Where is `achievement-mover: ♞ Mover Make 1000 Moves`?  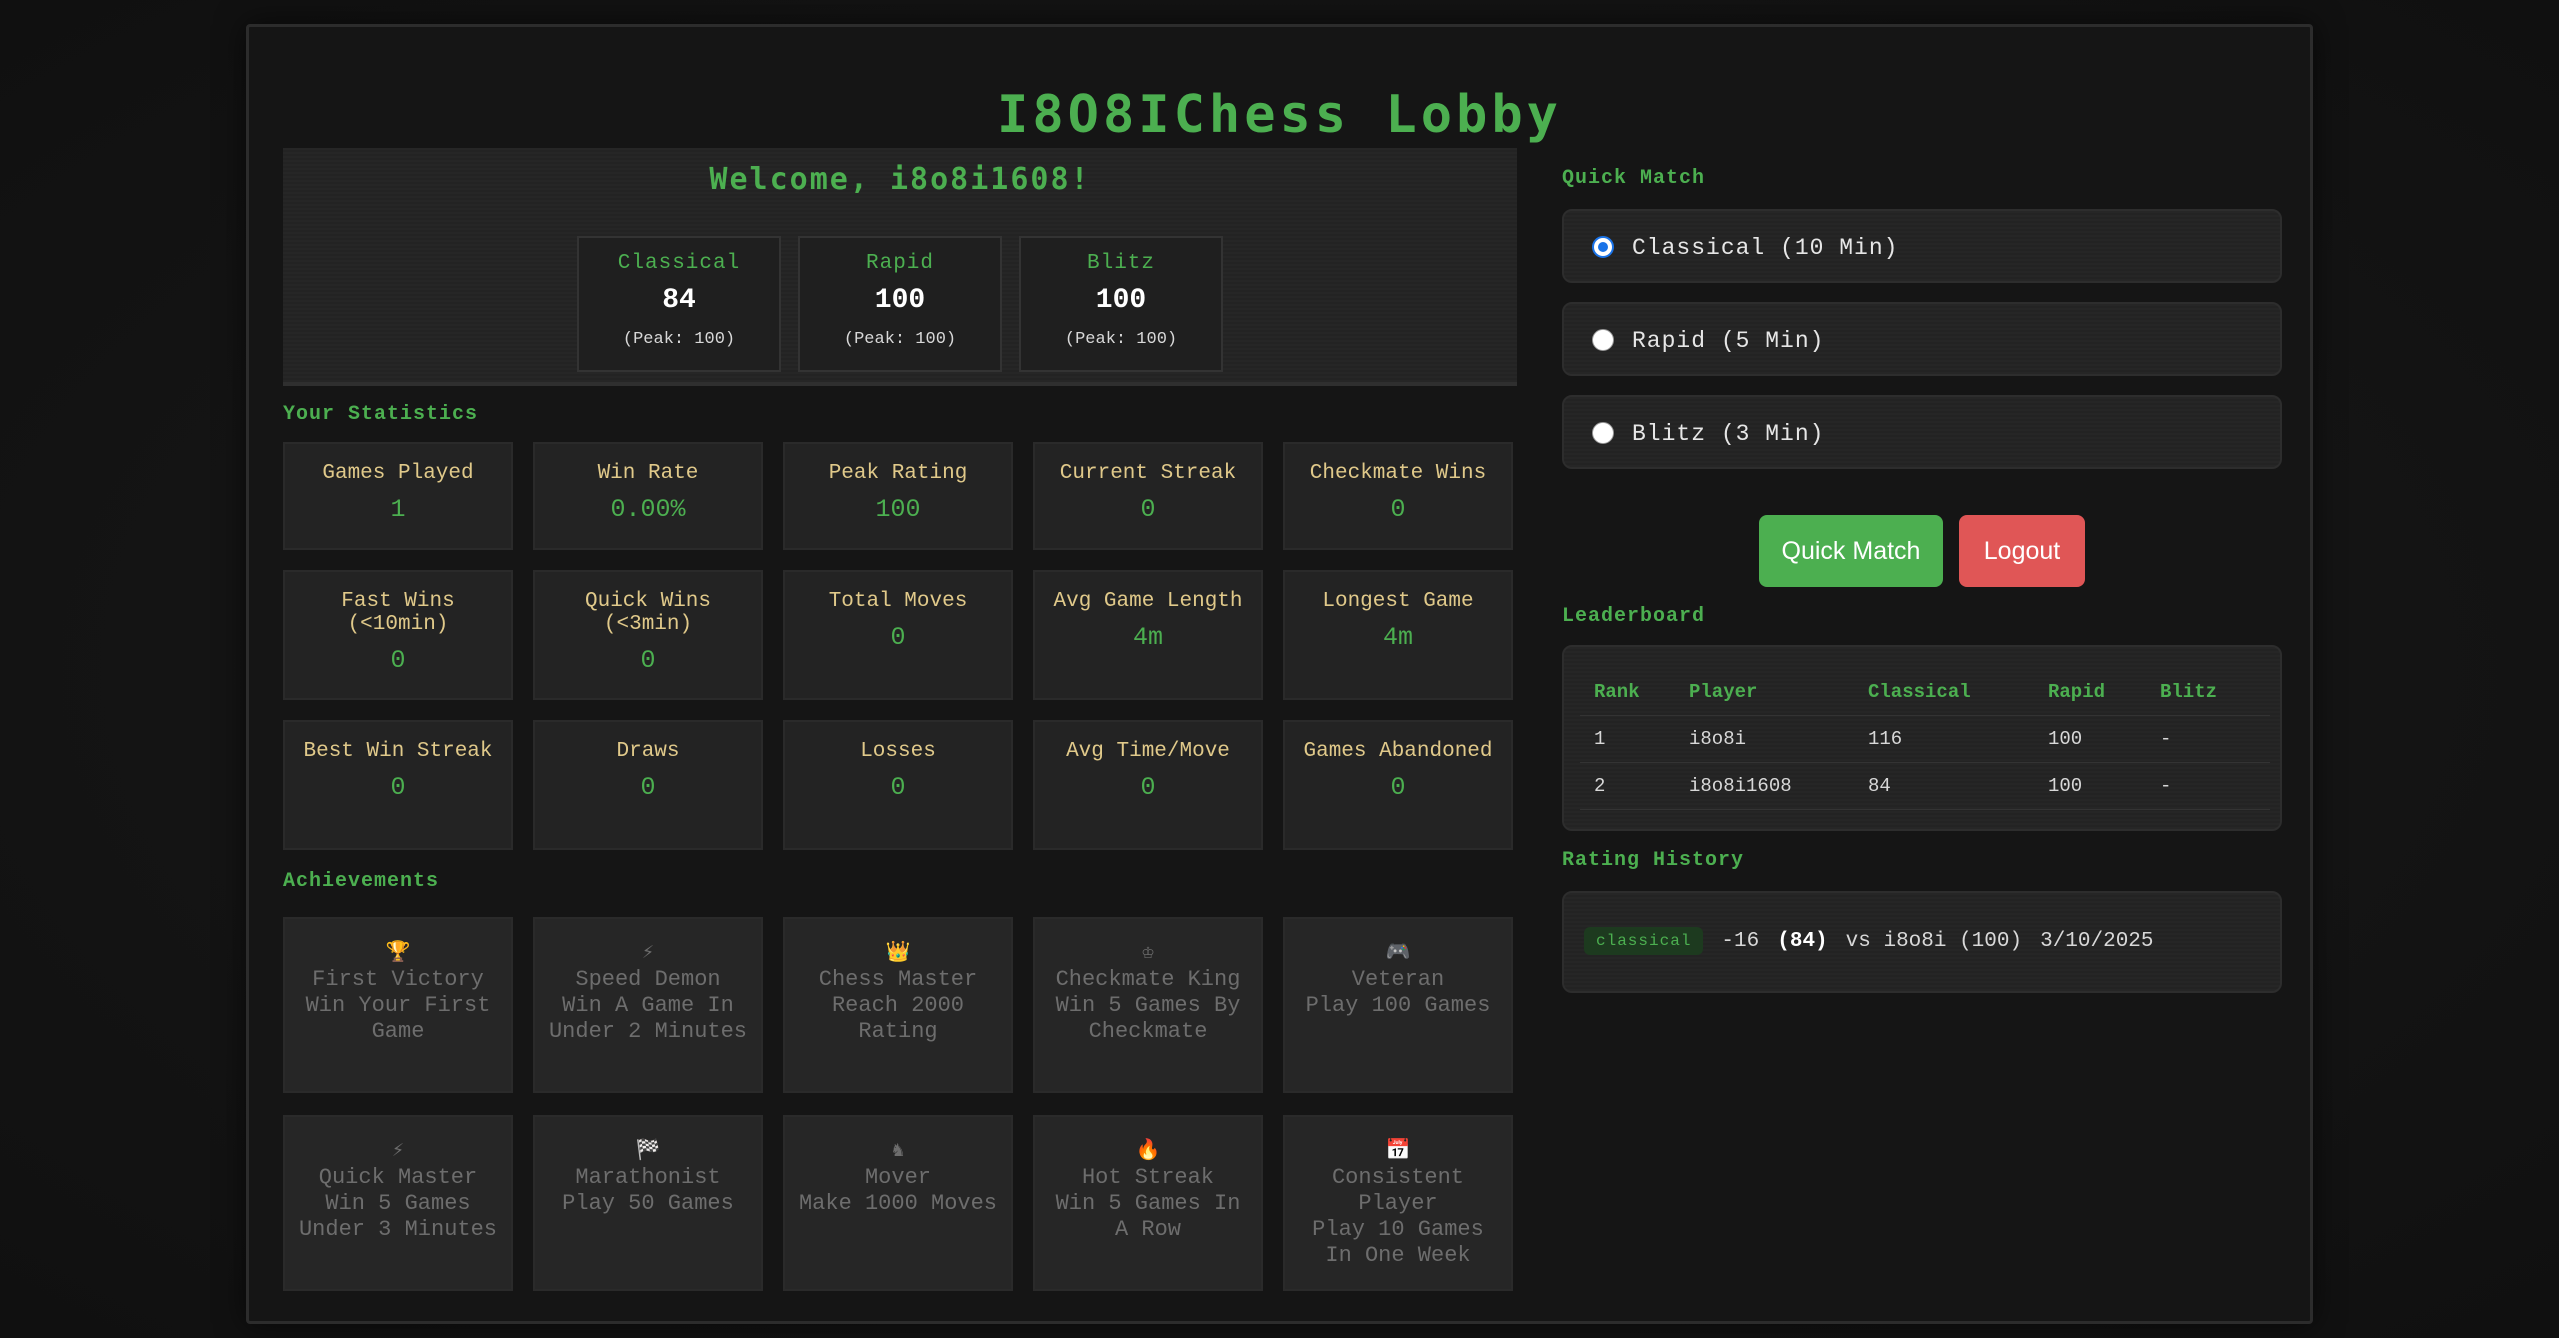 achievement-mover: ♞ Mover Make 1000 Moves is located at coordinates (898, 1203).